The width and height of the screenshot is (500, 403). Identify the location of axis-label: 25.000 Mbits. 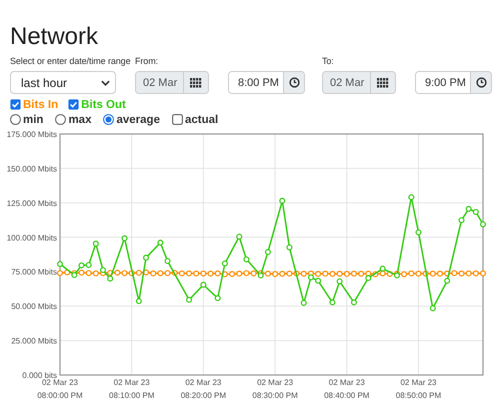
(34, 341).